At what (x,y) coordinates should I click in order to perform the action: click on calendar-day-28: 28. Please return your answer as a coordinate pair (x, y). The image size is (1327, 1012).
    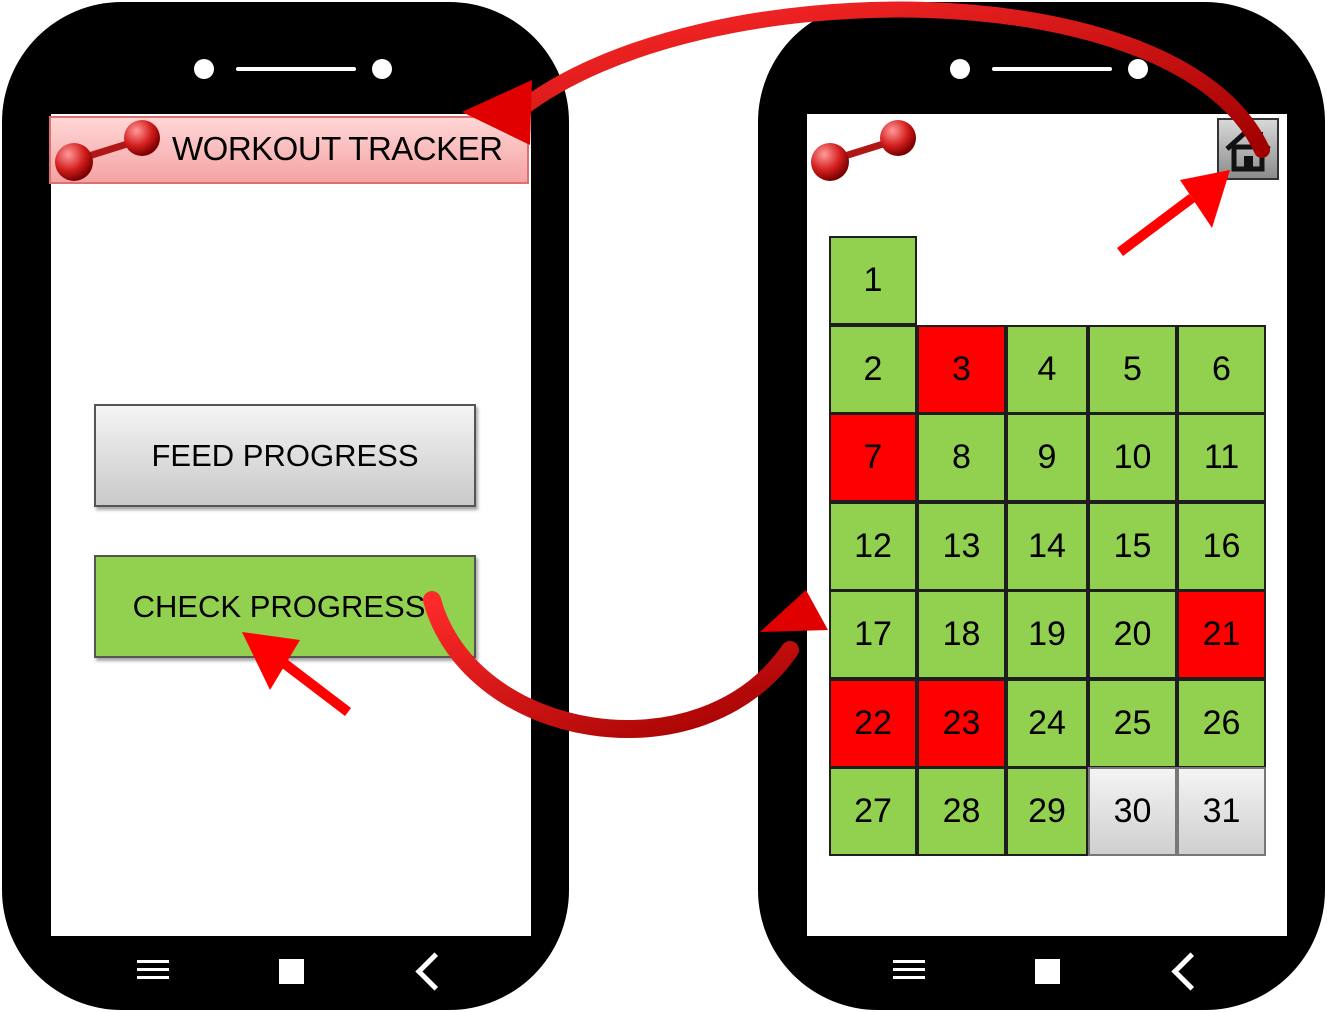
    Looking at the image, I should click on (961, 811).